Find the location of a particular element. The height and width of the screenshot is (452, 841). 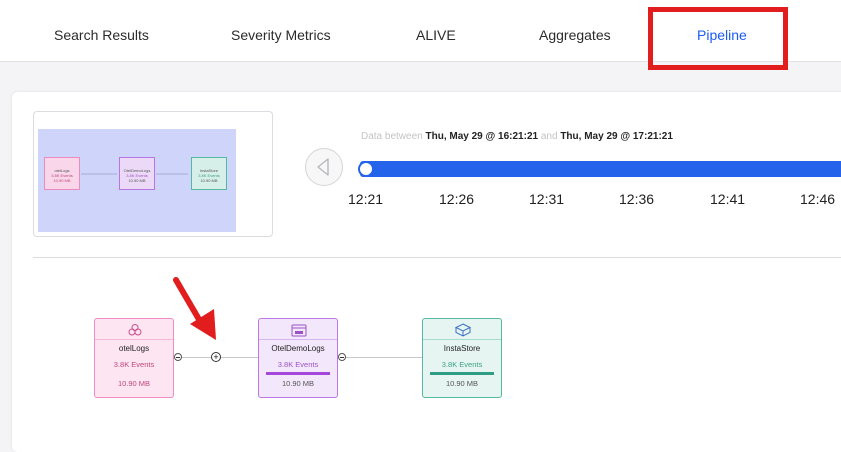

source-icon is located at coordinates (135, 330).